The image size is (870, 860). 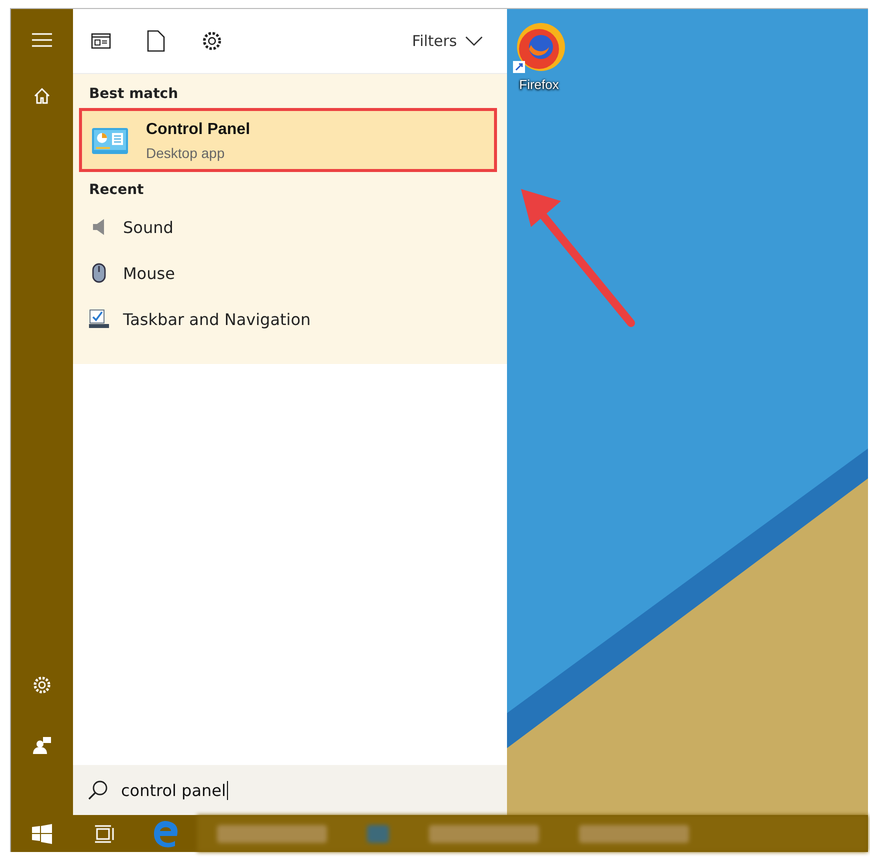 What do you see at coordinates (110, 141) in the screenshot?
I see `control-panel-icon` at bounding box center [110, 141].